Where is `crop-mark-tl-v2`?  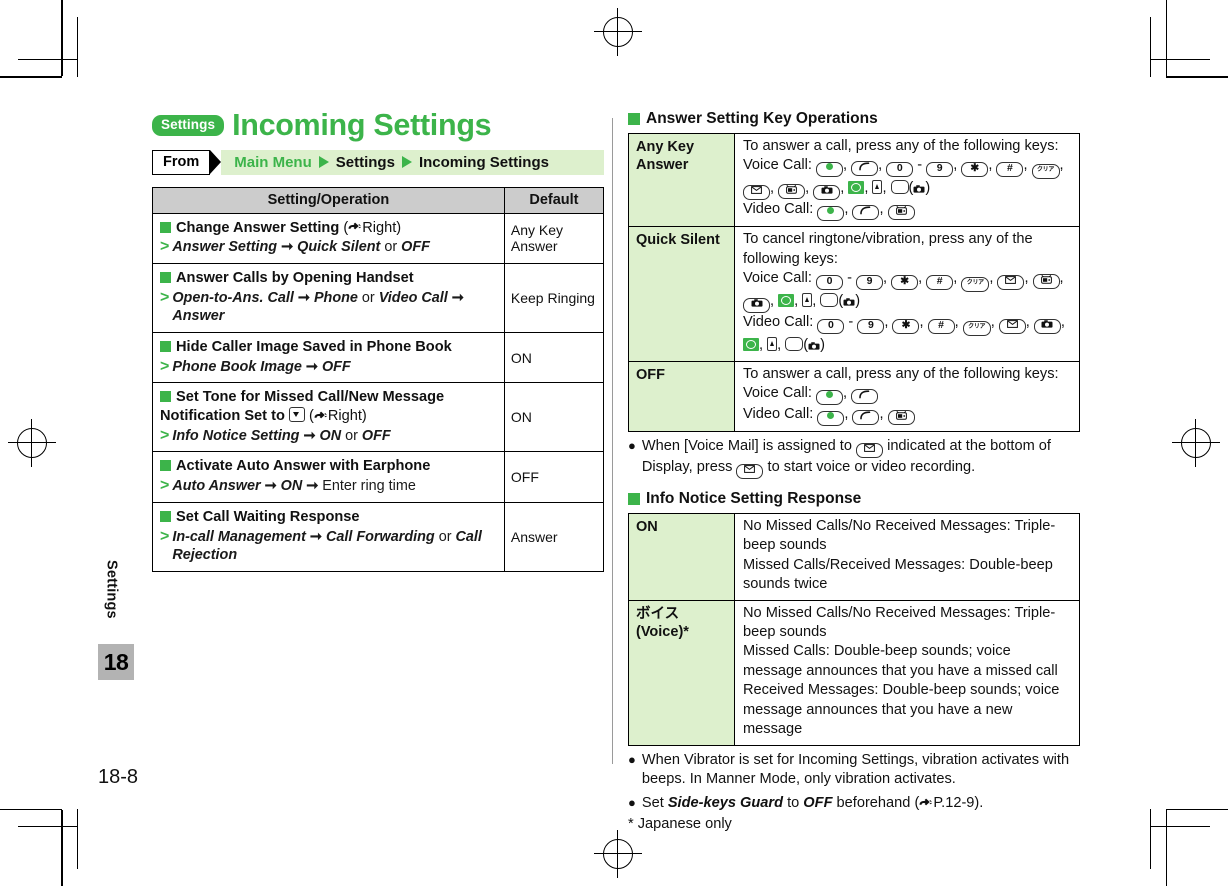 crop-mark-tl-v2 is located at coordinates (78, 47).